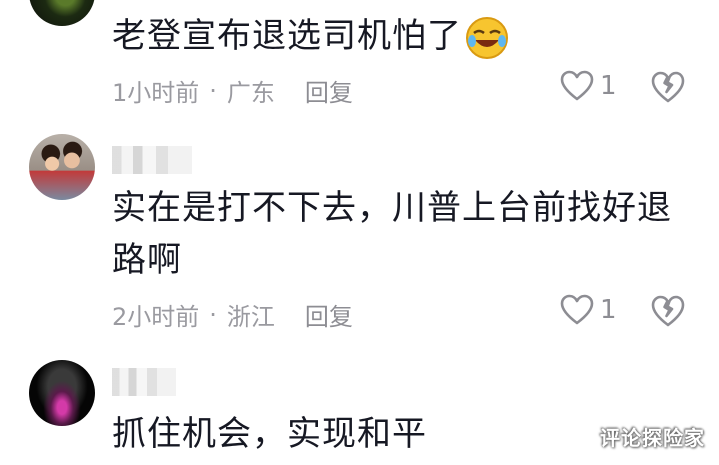 The height and width of the screenshot is (465, 719). I want to click on comment-location: 浙江, so click(250, 317).